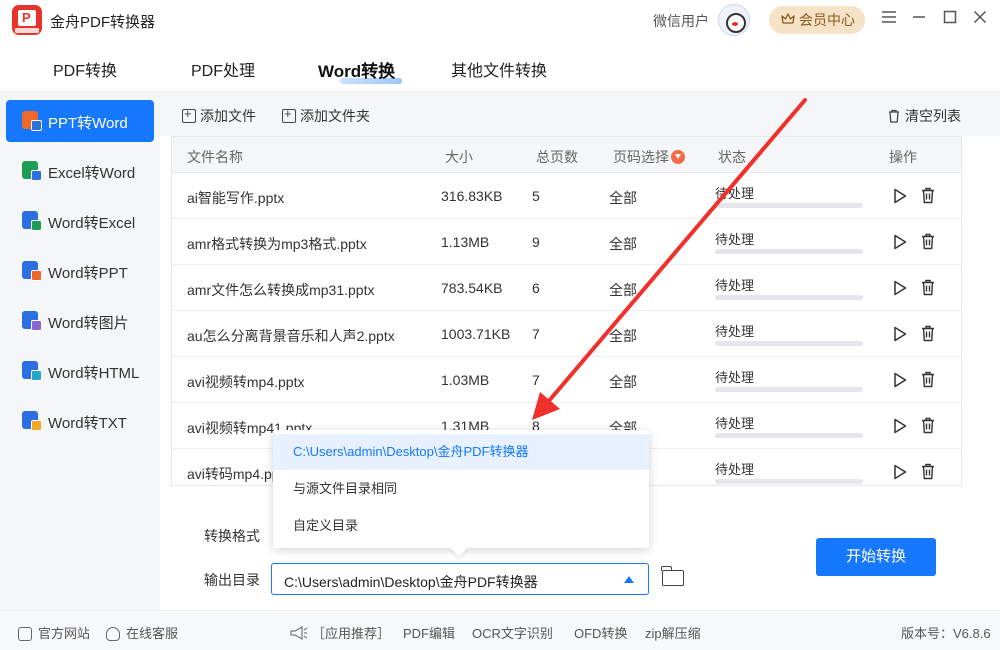 This screenshot has width=1000, height=650. I want to click on tab-pdf-process: PDF处理, so click(223, 69).